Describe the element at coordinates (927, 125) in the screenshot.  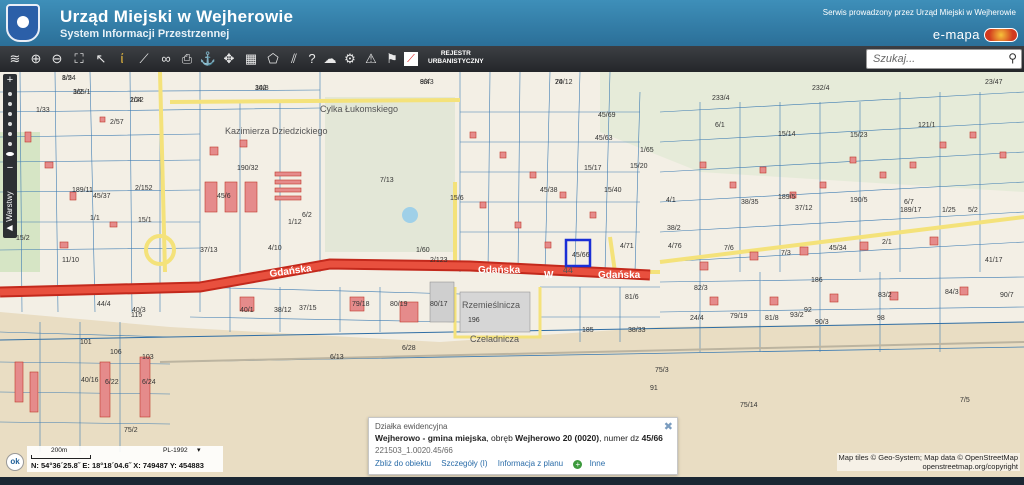
I see `parcel-label: 121/1` at that location.